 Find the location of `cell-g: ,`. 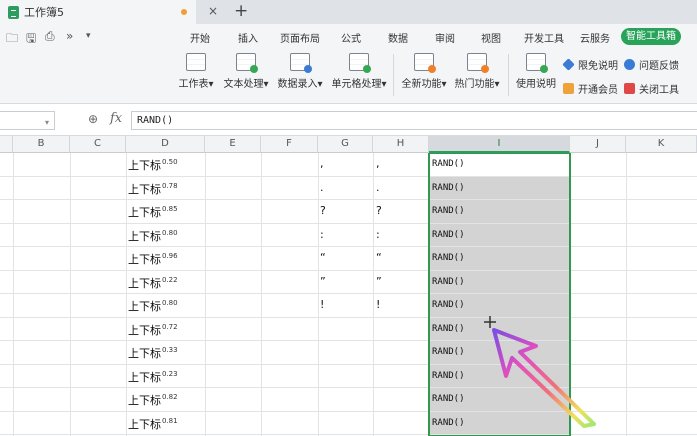

cell-g: , is located at coordinates (322, 163).